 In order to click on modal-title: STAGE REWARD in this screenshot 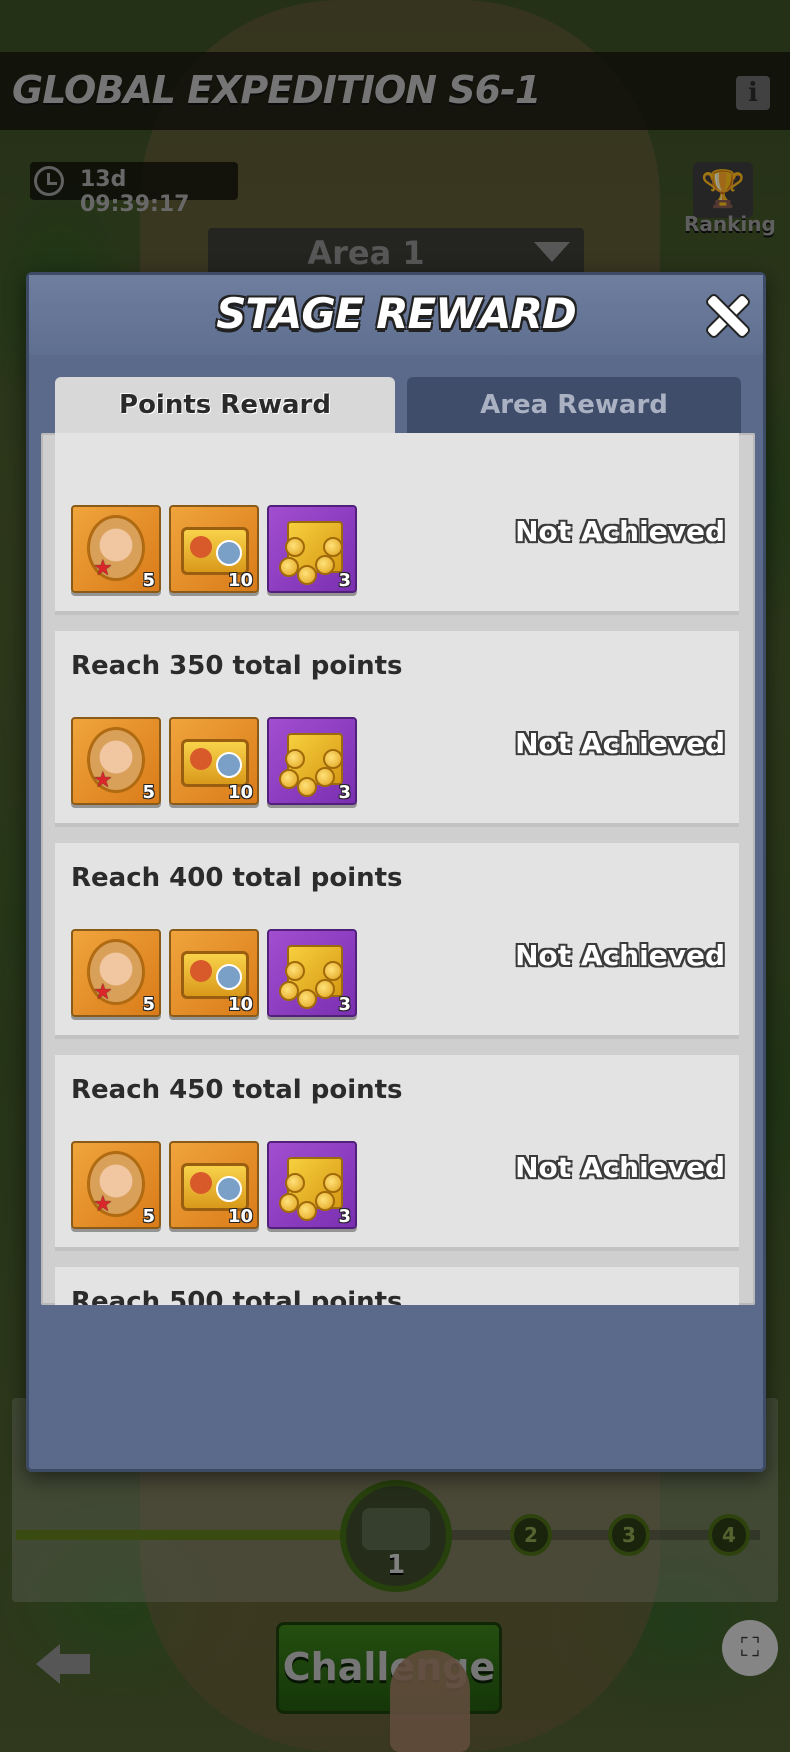, I will do `click(396, 313)`.